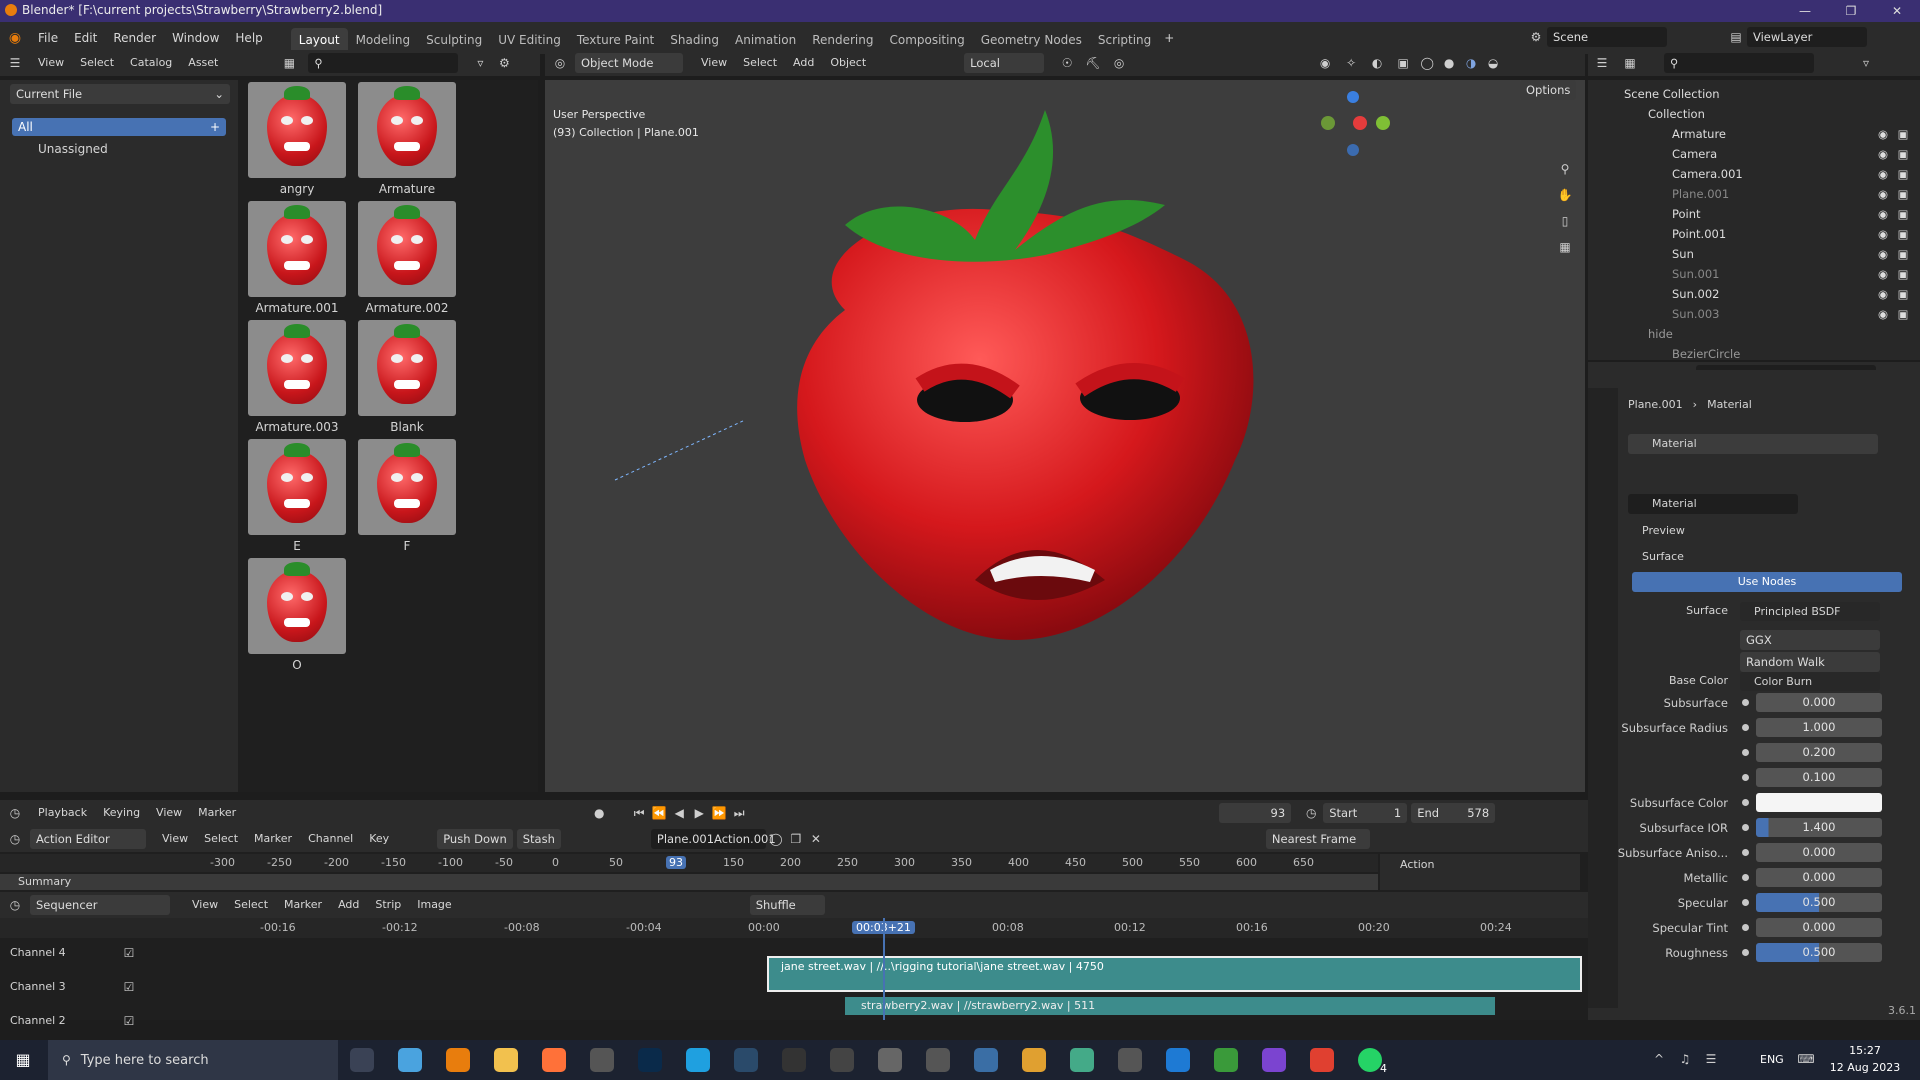  Describe the element at coordinates (151, 63) in the screenshot. I see `asset-menu-catalog: Catalog` at that location.